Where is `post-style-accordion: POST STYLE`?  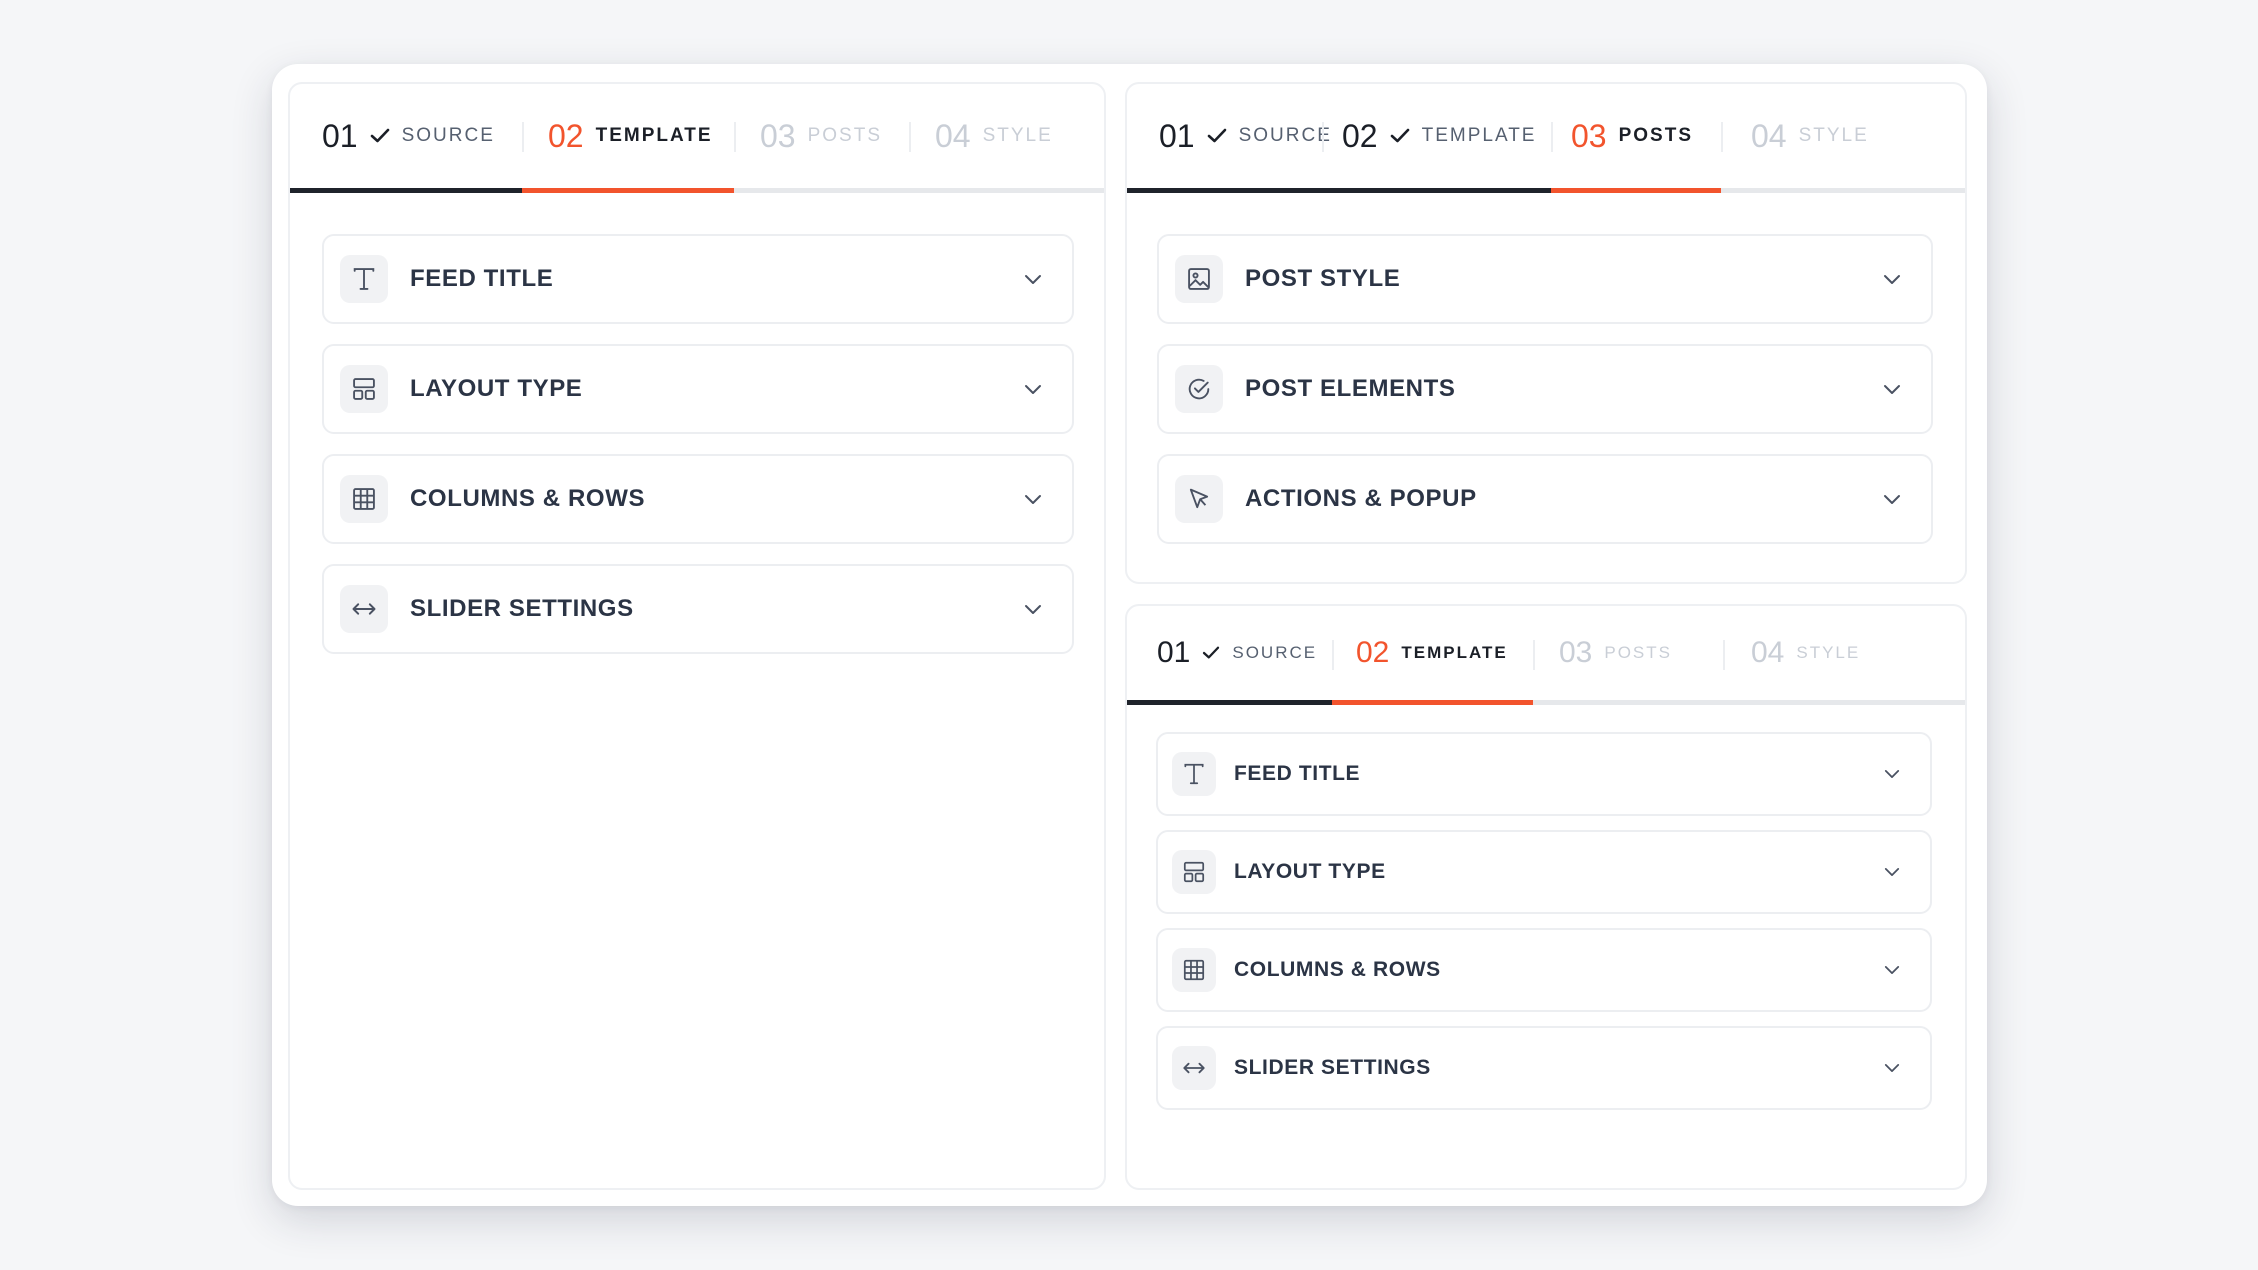 post-style-accordion: POST STYLE is located at coordinates (1545, 279).